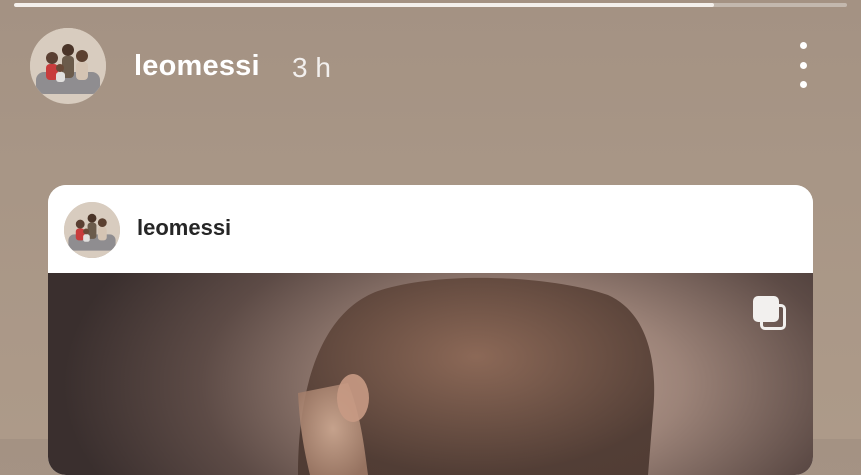 Image resolution: width=861 pixels, height=475 pixels. Describe the element at coordinates (197, 66) in the screenshot. I see `story-username: leomessi` at that location.